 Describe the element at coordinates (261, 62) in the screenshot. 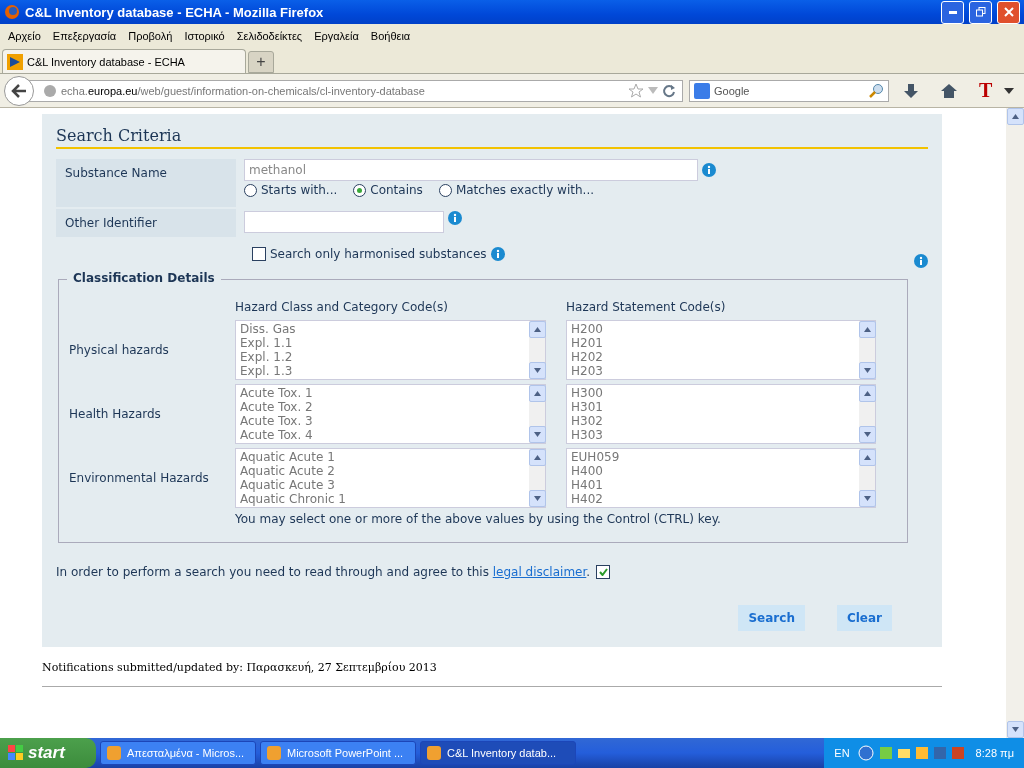

I see `new-tab-button: +` at that location.